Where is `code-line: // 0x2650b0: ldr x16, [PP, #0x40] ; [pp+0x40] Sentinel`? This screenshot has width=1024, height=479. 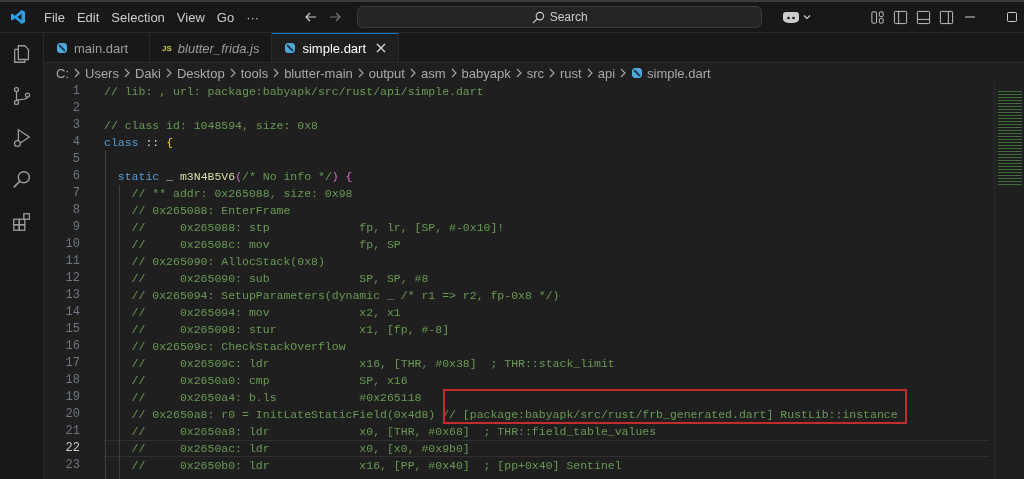 code-line: // 0x2650b0: ldr x16, [PP, #0x40] ; [pp+0x40] Sentinel is located at coordinates (376, 466).